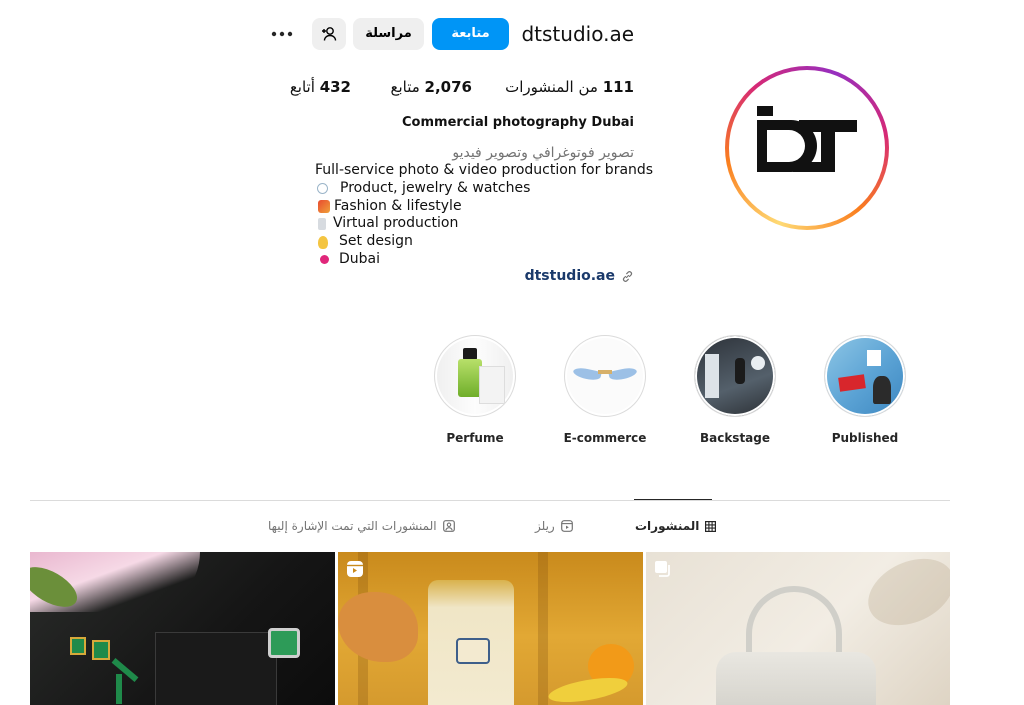 This screenshot has width=1024, height=705. Describe the element at coordinates (484, 242) in the screenshot. I see `bio-line: Set design` at that location.